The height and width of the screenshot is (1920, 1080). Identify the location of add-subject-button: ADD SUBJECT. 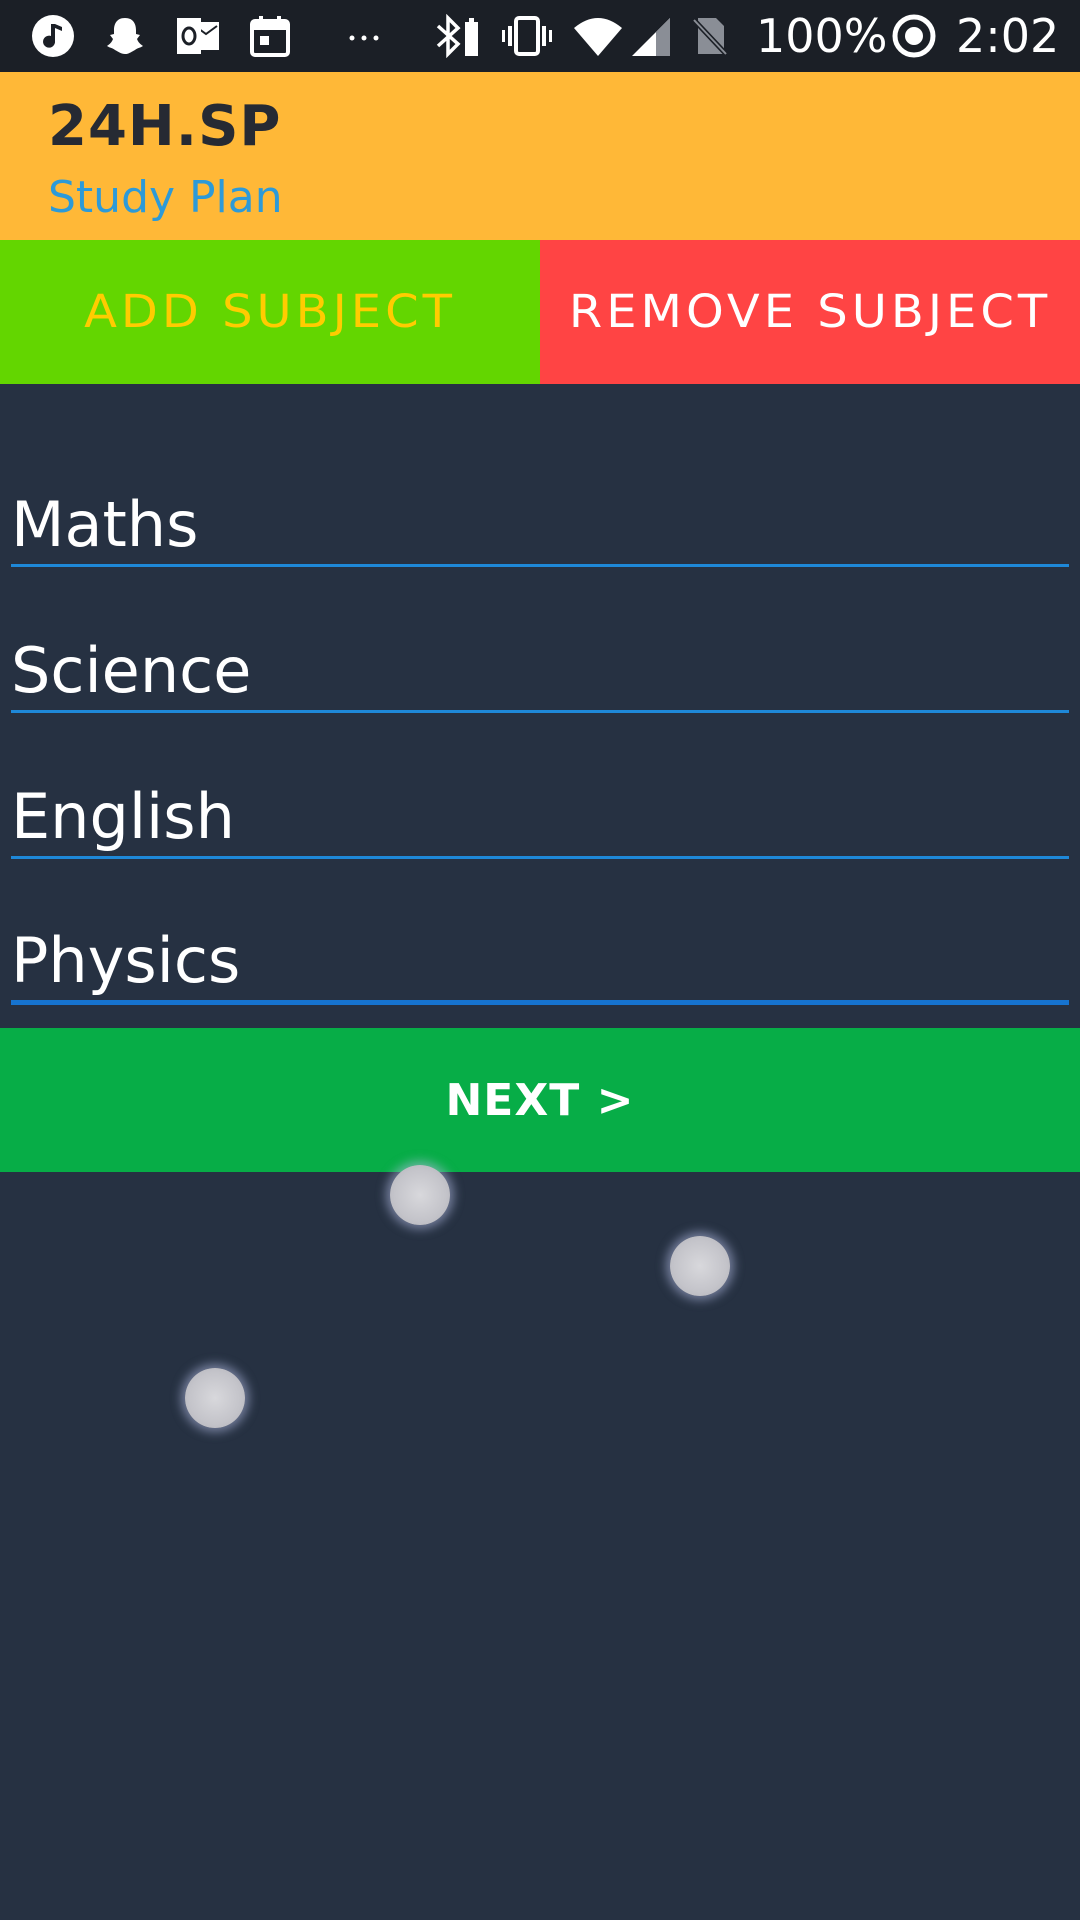
(270, 312).